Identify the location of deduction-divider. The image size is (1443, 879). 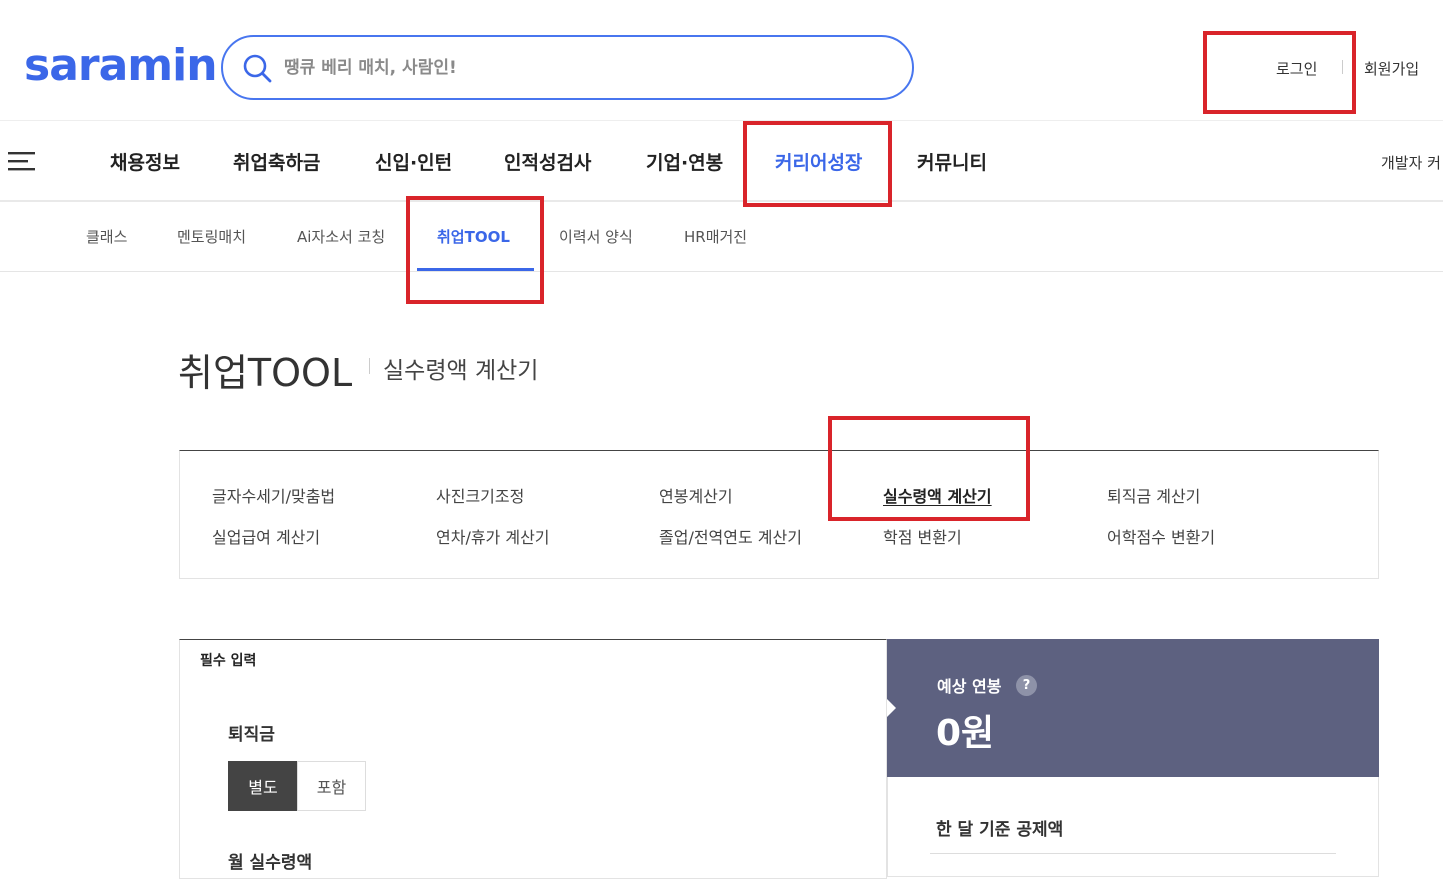
(1133, 853).